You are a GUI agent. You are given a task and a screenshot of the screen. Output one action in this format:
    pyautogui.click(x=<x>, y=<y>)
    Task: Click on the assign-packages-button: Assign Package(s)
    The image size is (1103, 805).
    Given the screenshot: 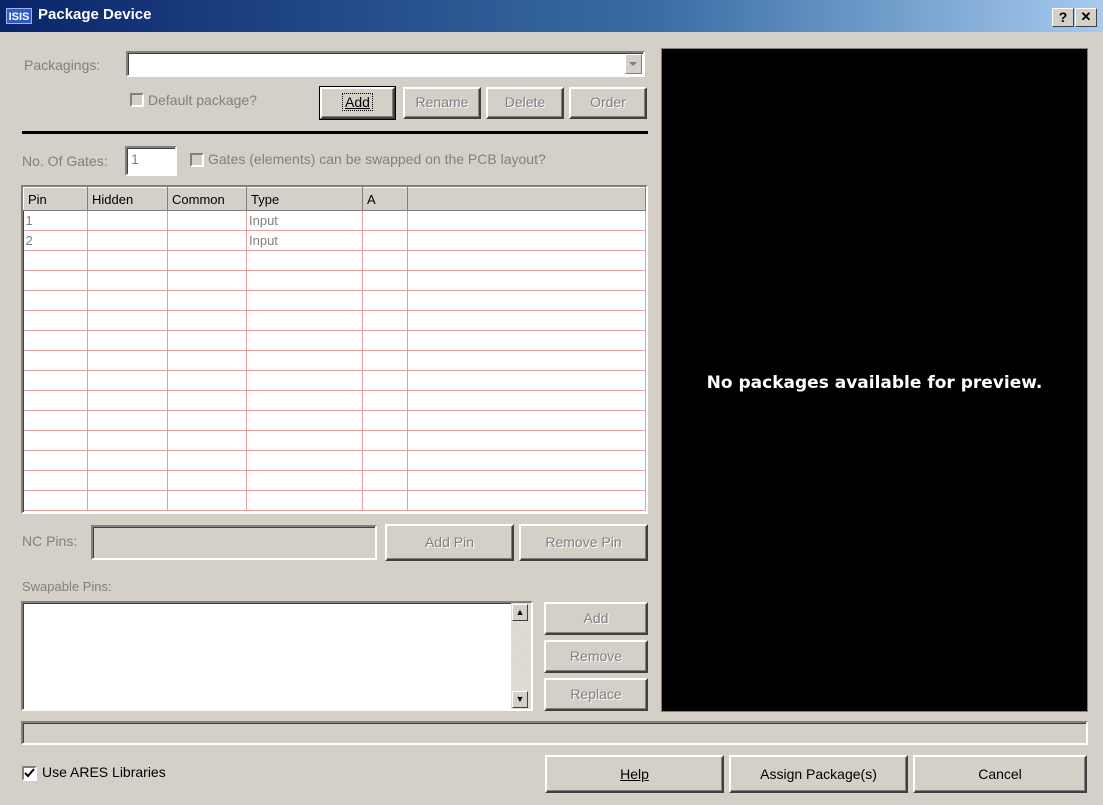 What is the action you would take?
    pyautogui.click(x=818, y=774)
    